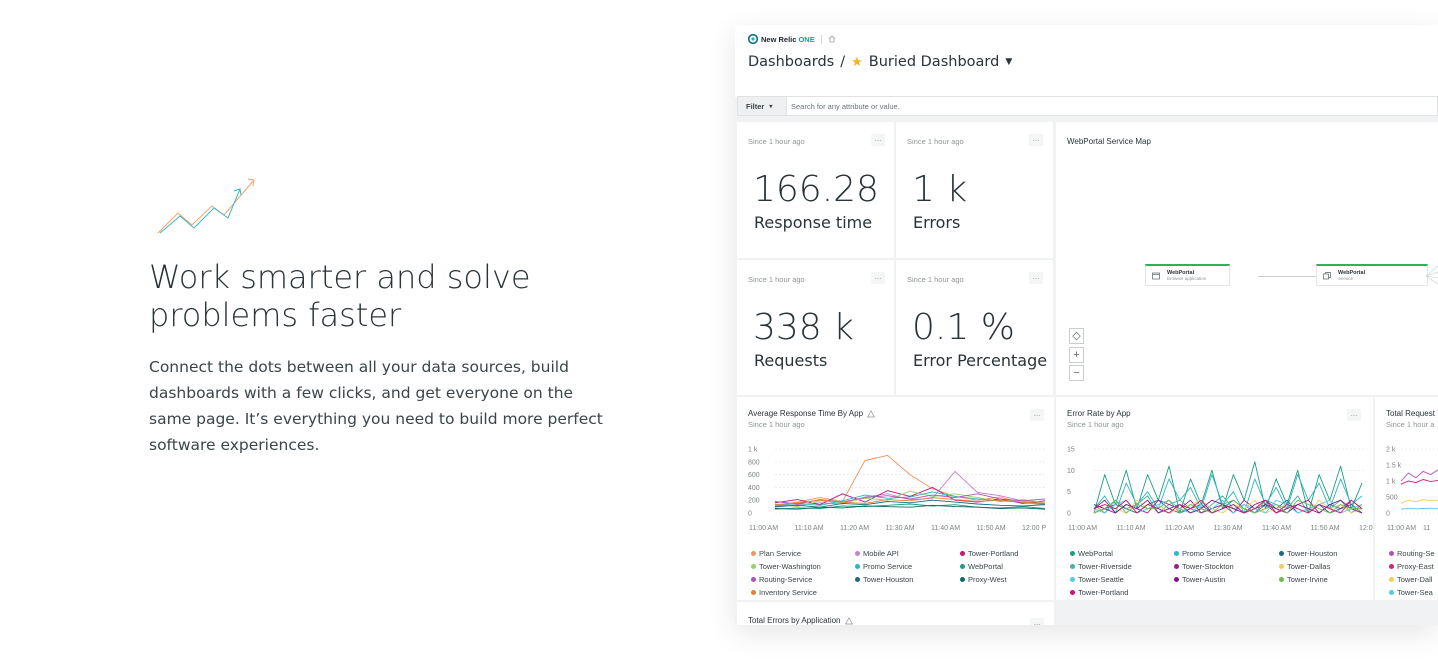 Image resolution: width=1438 pixels, height=669 pixels. What do you see at coordinates (1095, 424) in the screenshot?
I see `chart-subtitle: Since 1 hour ago` at bounding box center [1095, 424].